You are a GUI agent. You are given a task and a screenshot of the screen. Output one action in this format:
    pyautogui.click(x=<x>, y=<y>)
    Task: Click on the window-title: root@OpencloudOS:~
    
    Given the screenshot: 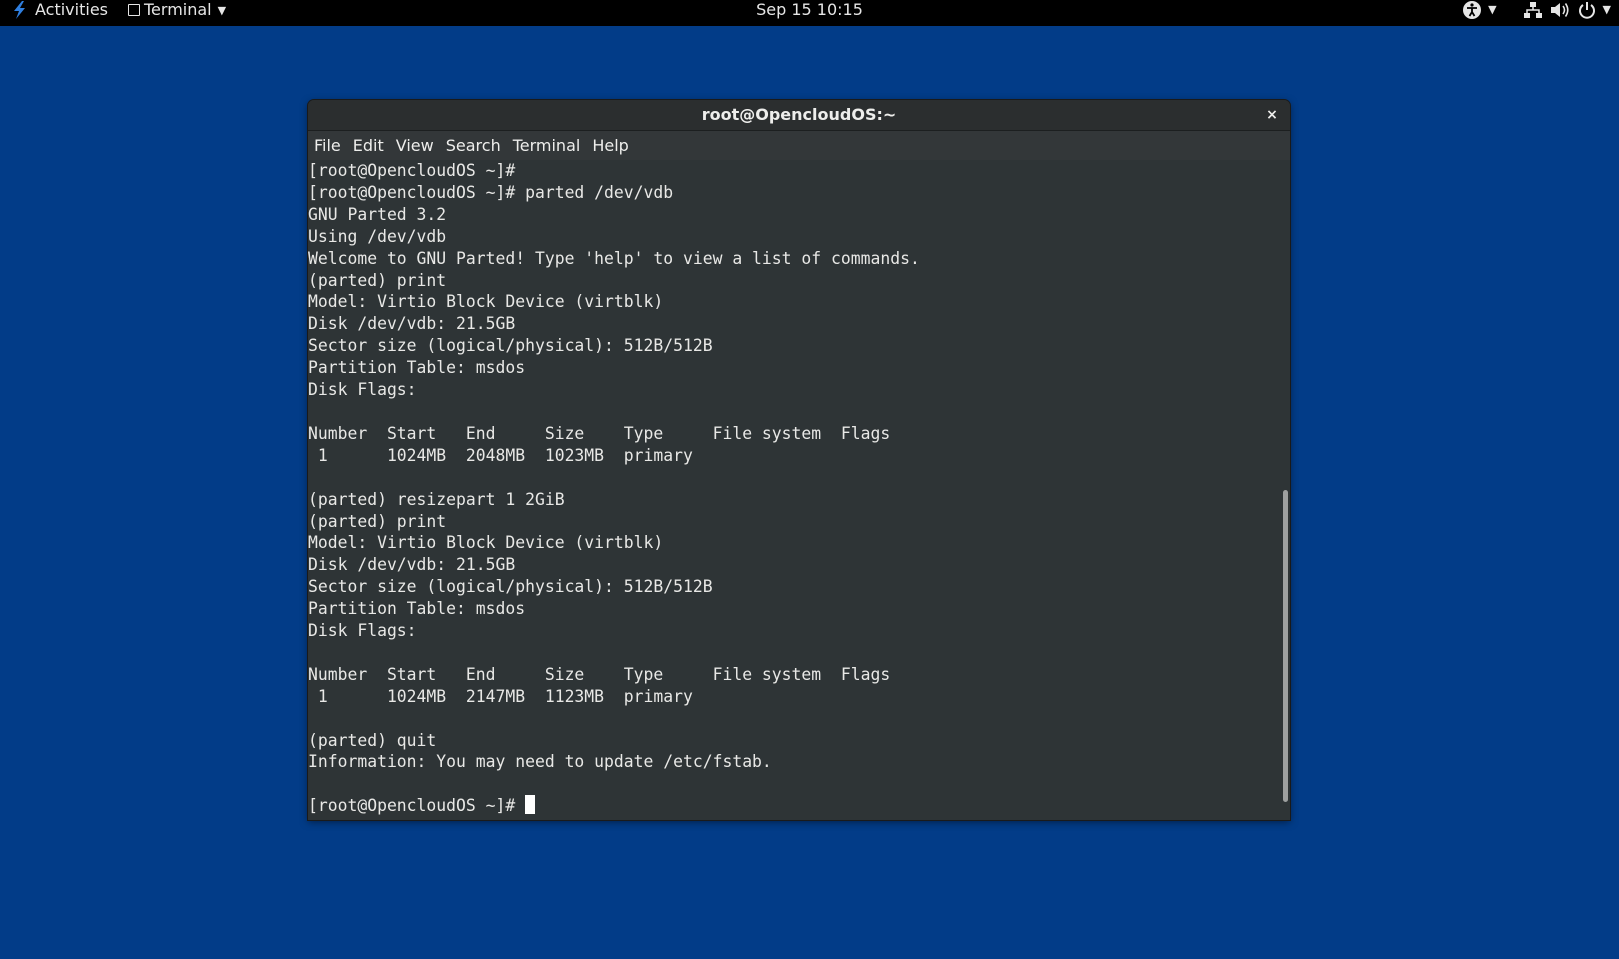 What is the action you would take?
    pyautogui.click(x=799, y=114)
    